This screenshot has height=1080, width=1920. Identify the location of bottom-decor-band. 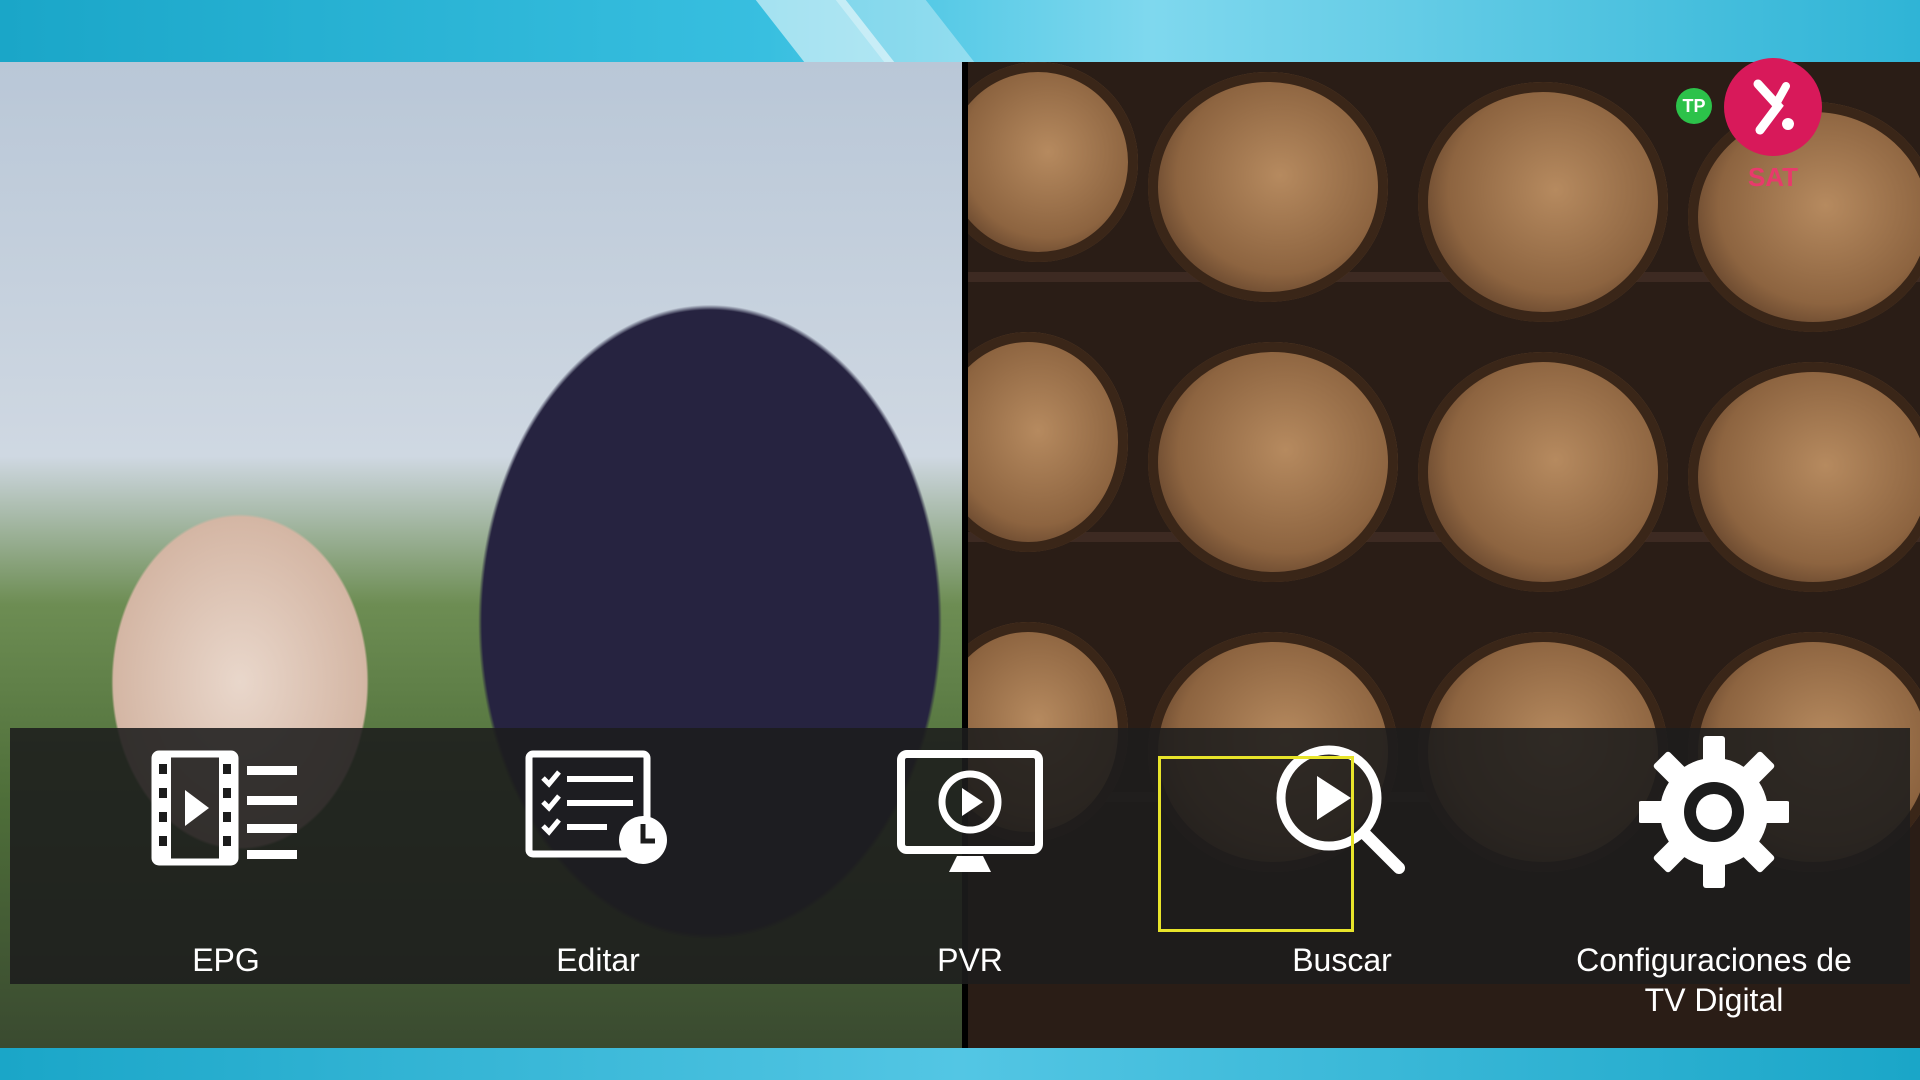
(960, 1064).